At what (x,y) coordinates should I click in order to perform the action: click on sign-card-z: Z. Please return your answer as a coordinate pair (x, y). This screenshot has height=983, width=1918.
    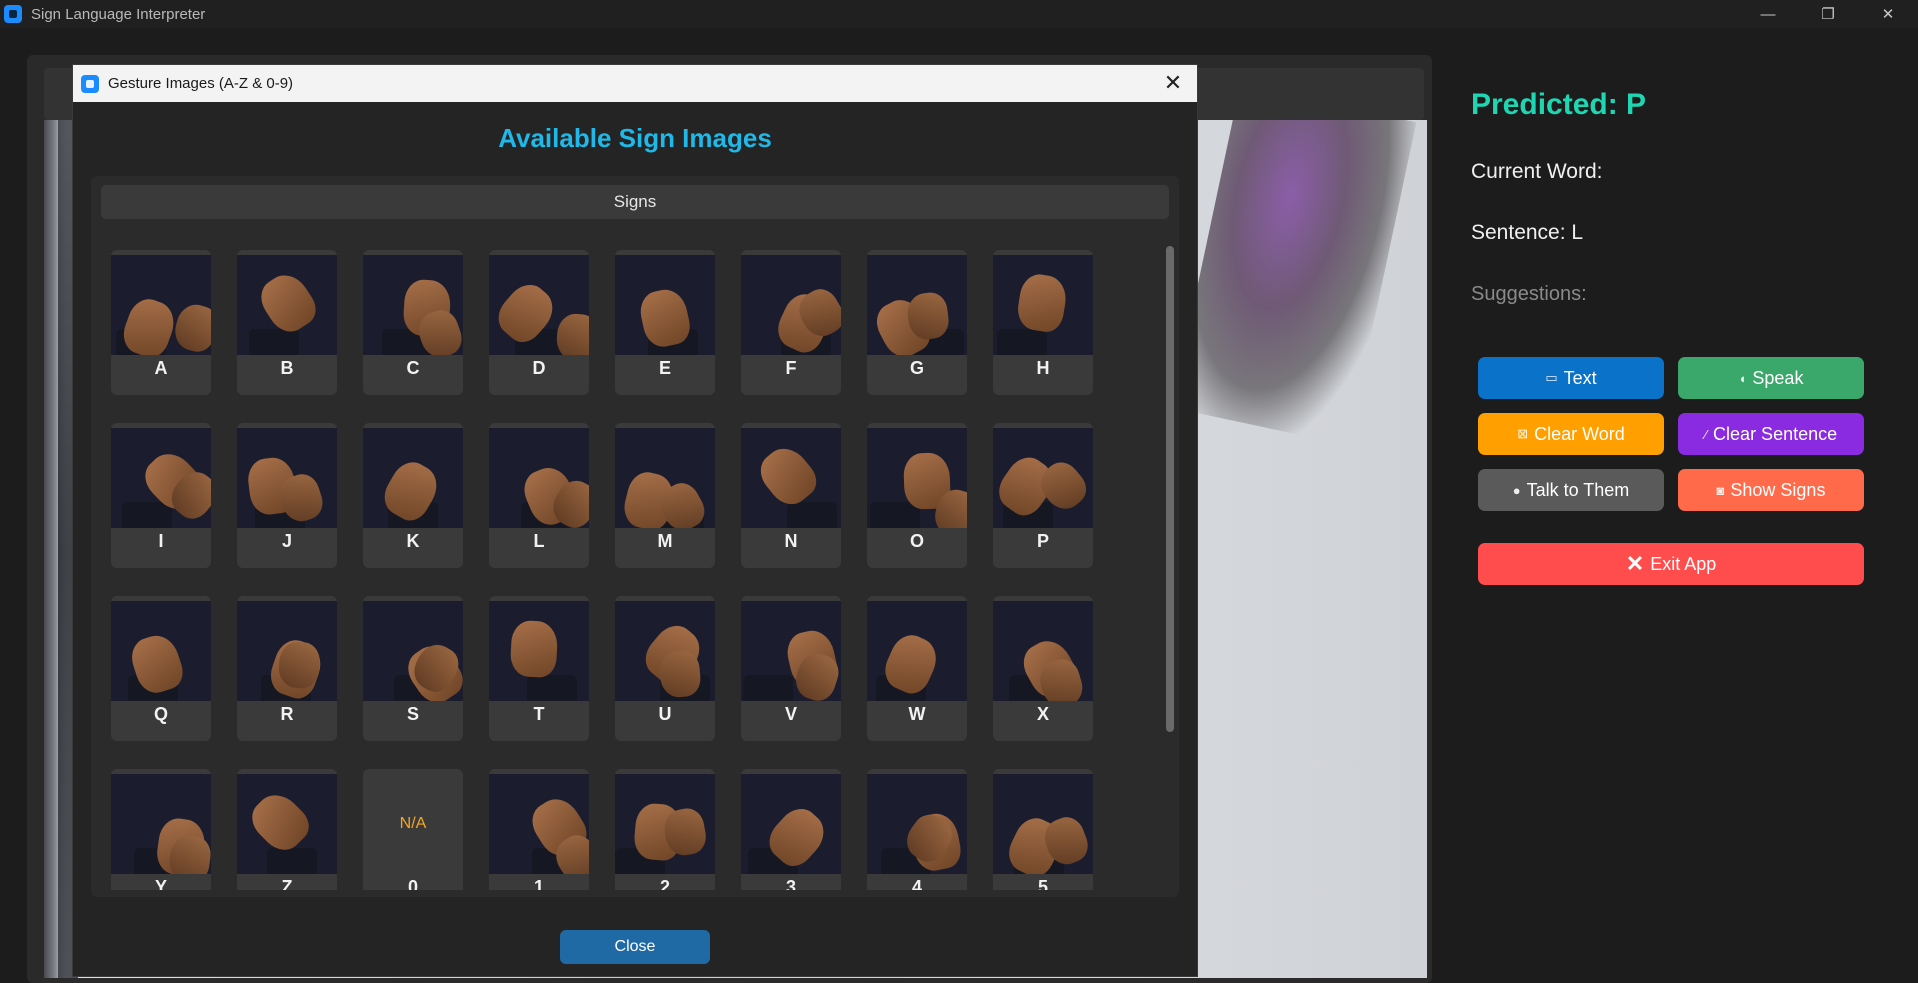
    Looking at the image, I should click on (287, 829).